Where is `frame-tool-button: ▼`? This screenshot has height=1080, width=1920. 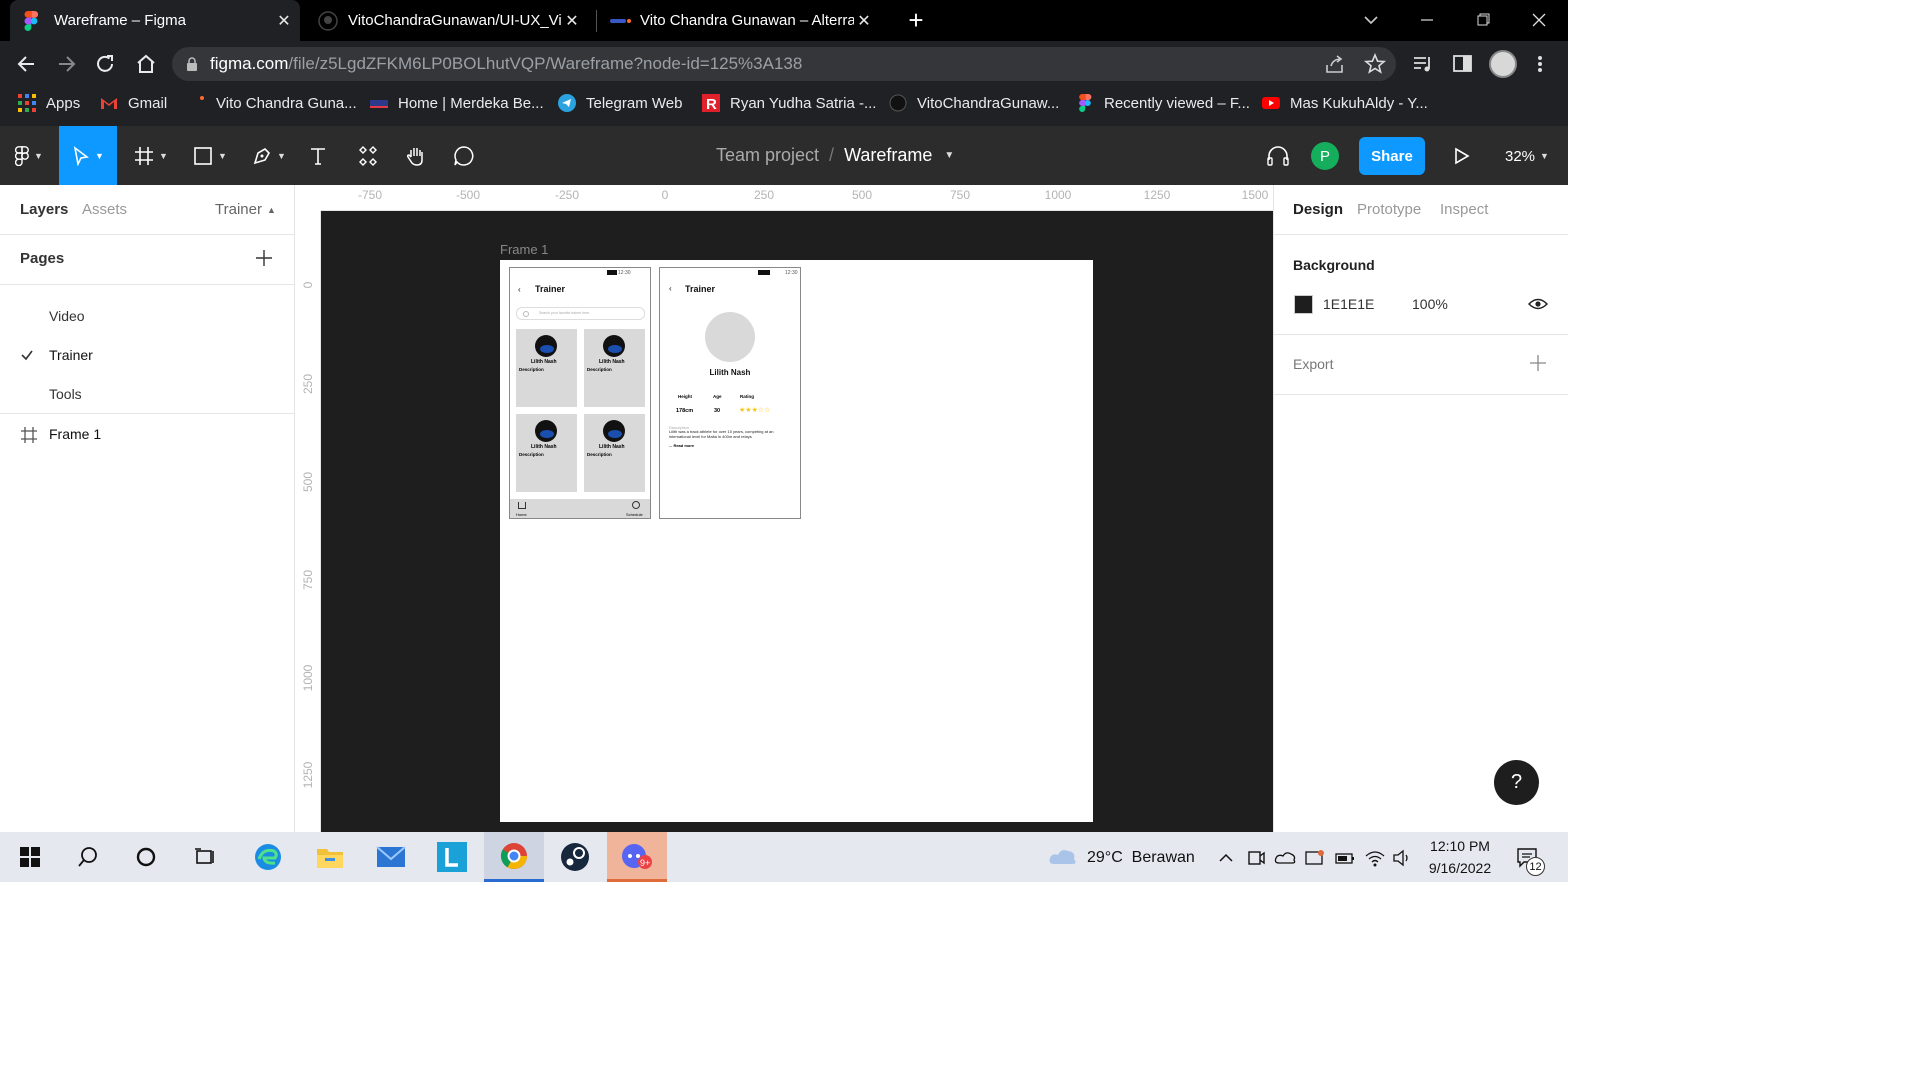
frame-tool-button: ▼ is located at coordinates (151, 155).